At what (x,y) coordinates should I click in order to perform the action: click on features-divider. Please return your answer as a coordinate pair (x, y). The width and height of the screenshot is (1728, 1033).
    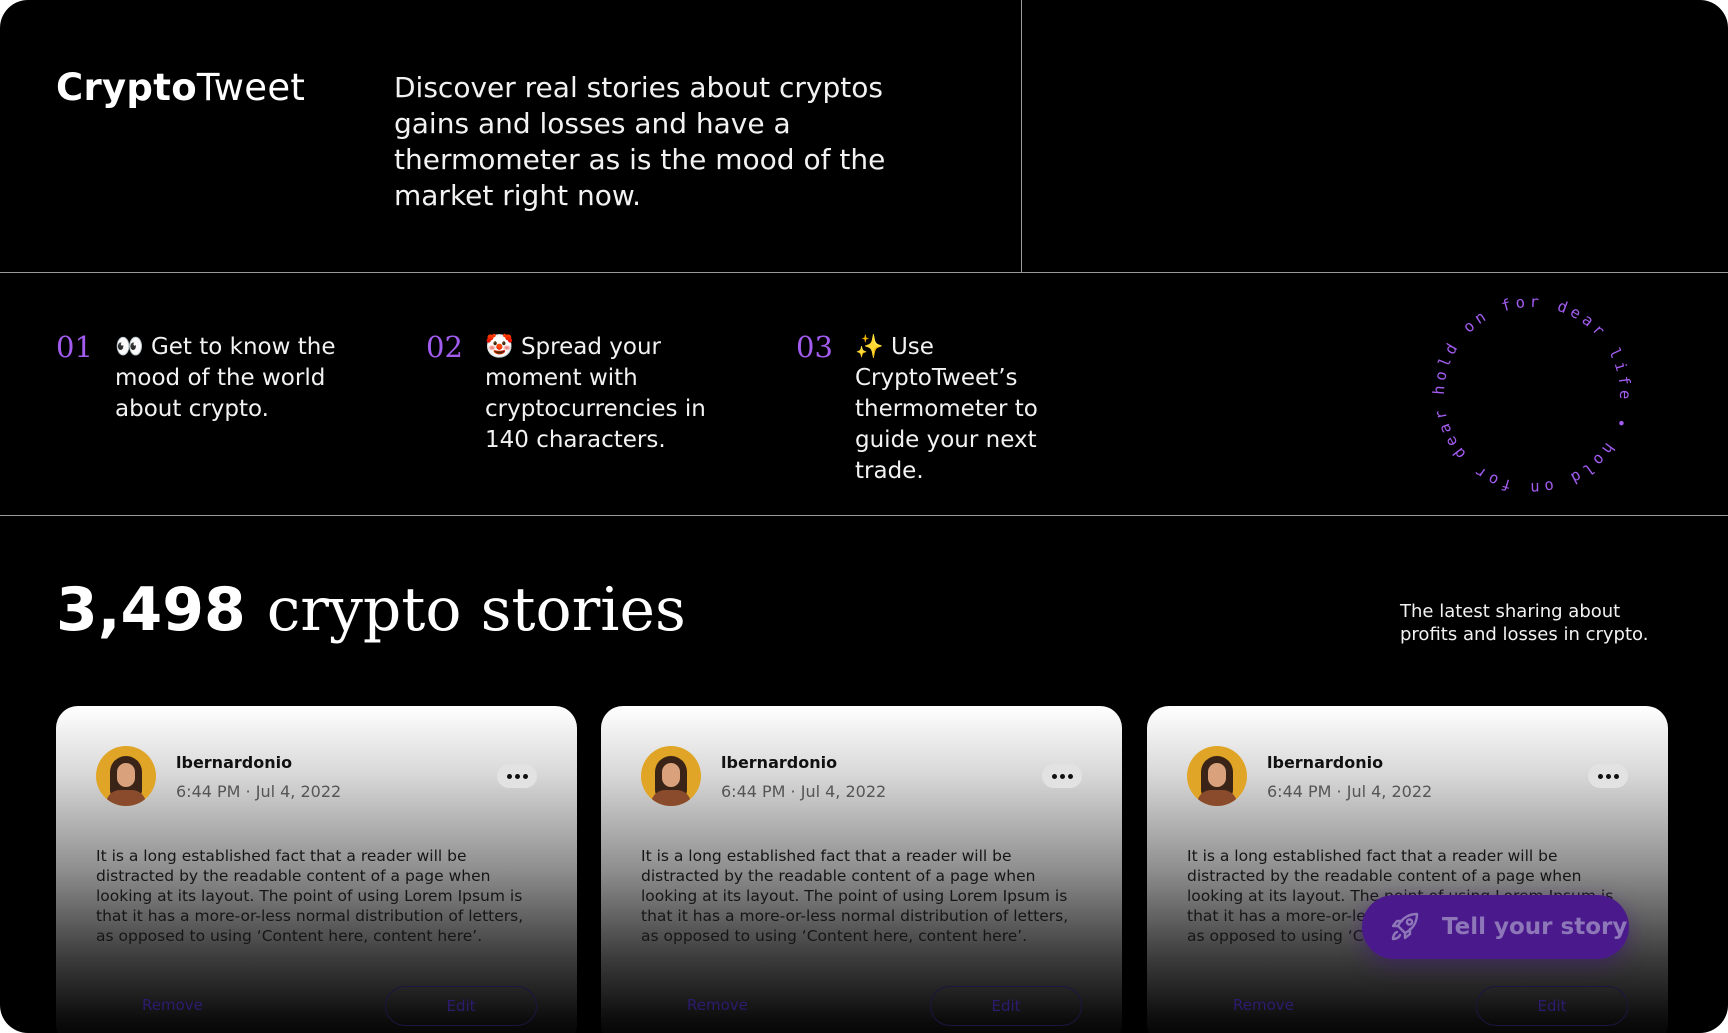
    Looking at the image, I should click on (864, 515).